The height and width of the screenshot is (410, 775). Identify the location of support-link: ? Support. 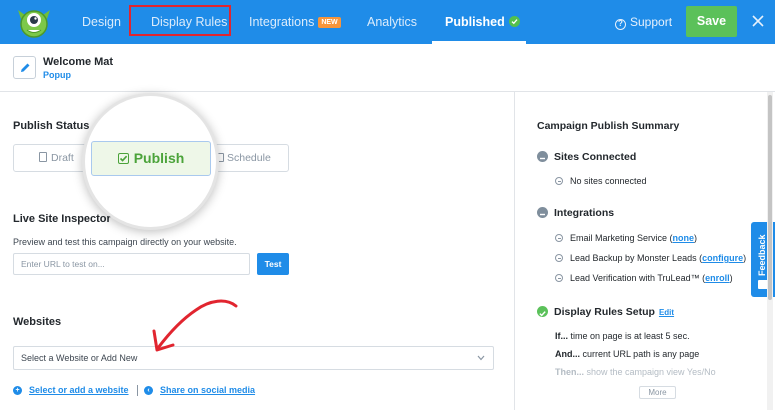
(643, 22).